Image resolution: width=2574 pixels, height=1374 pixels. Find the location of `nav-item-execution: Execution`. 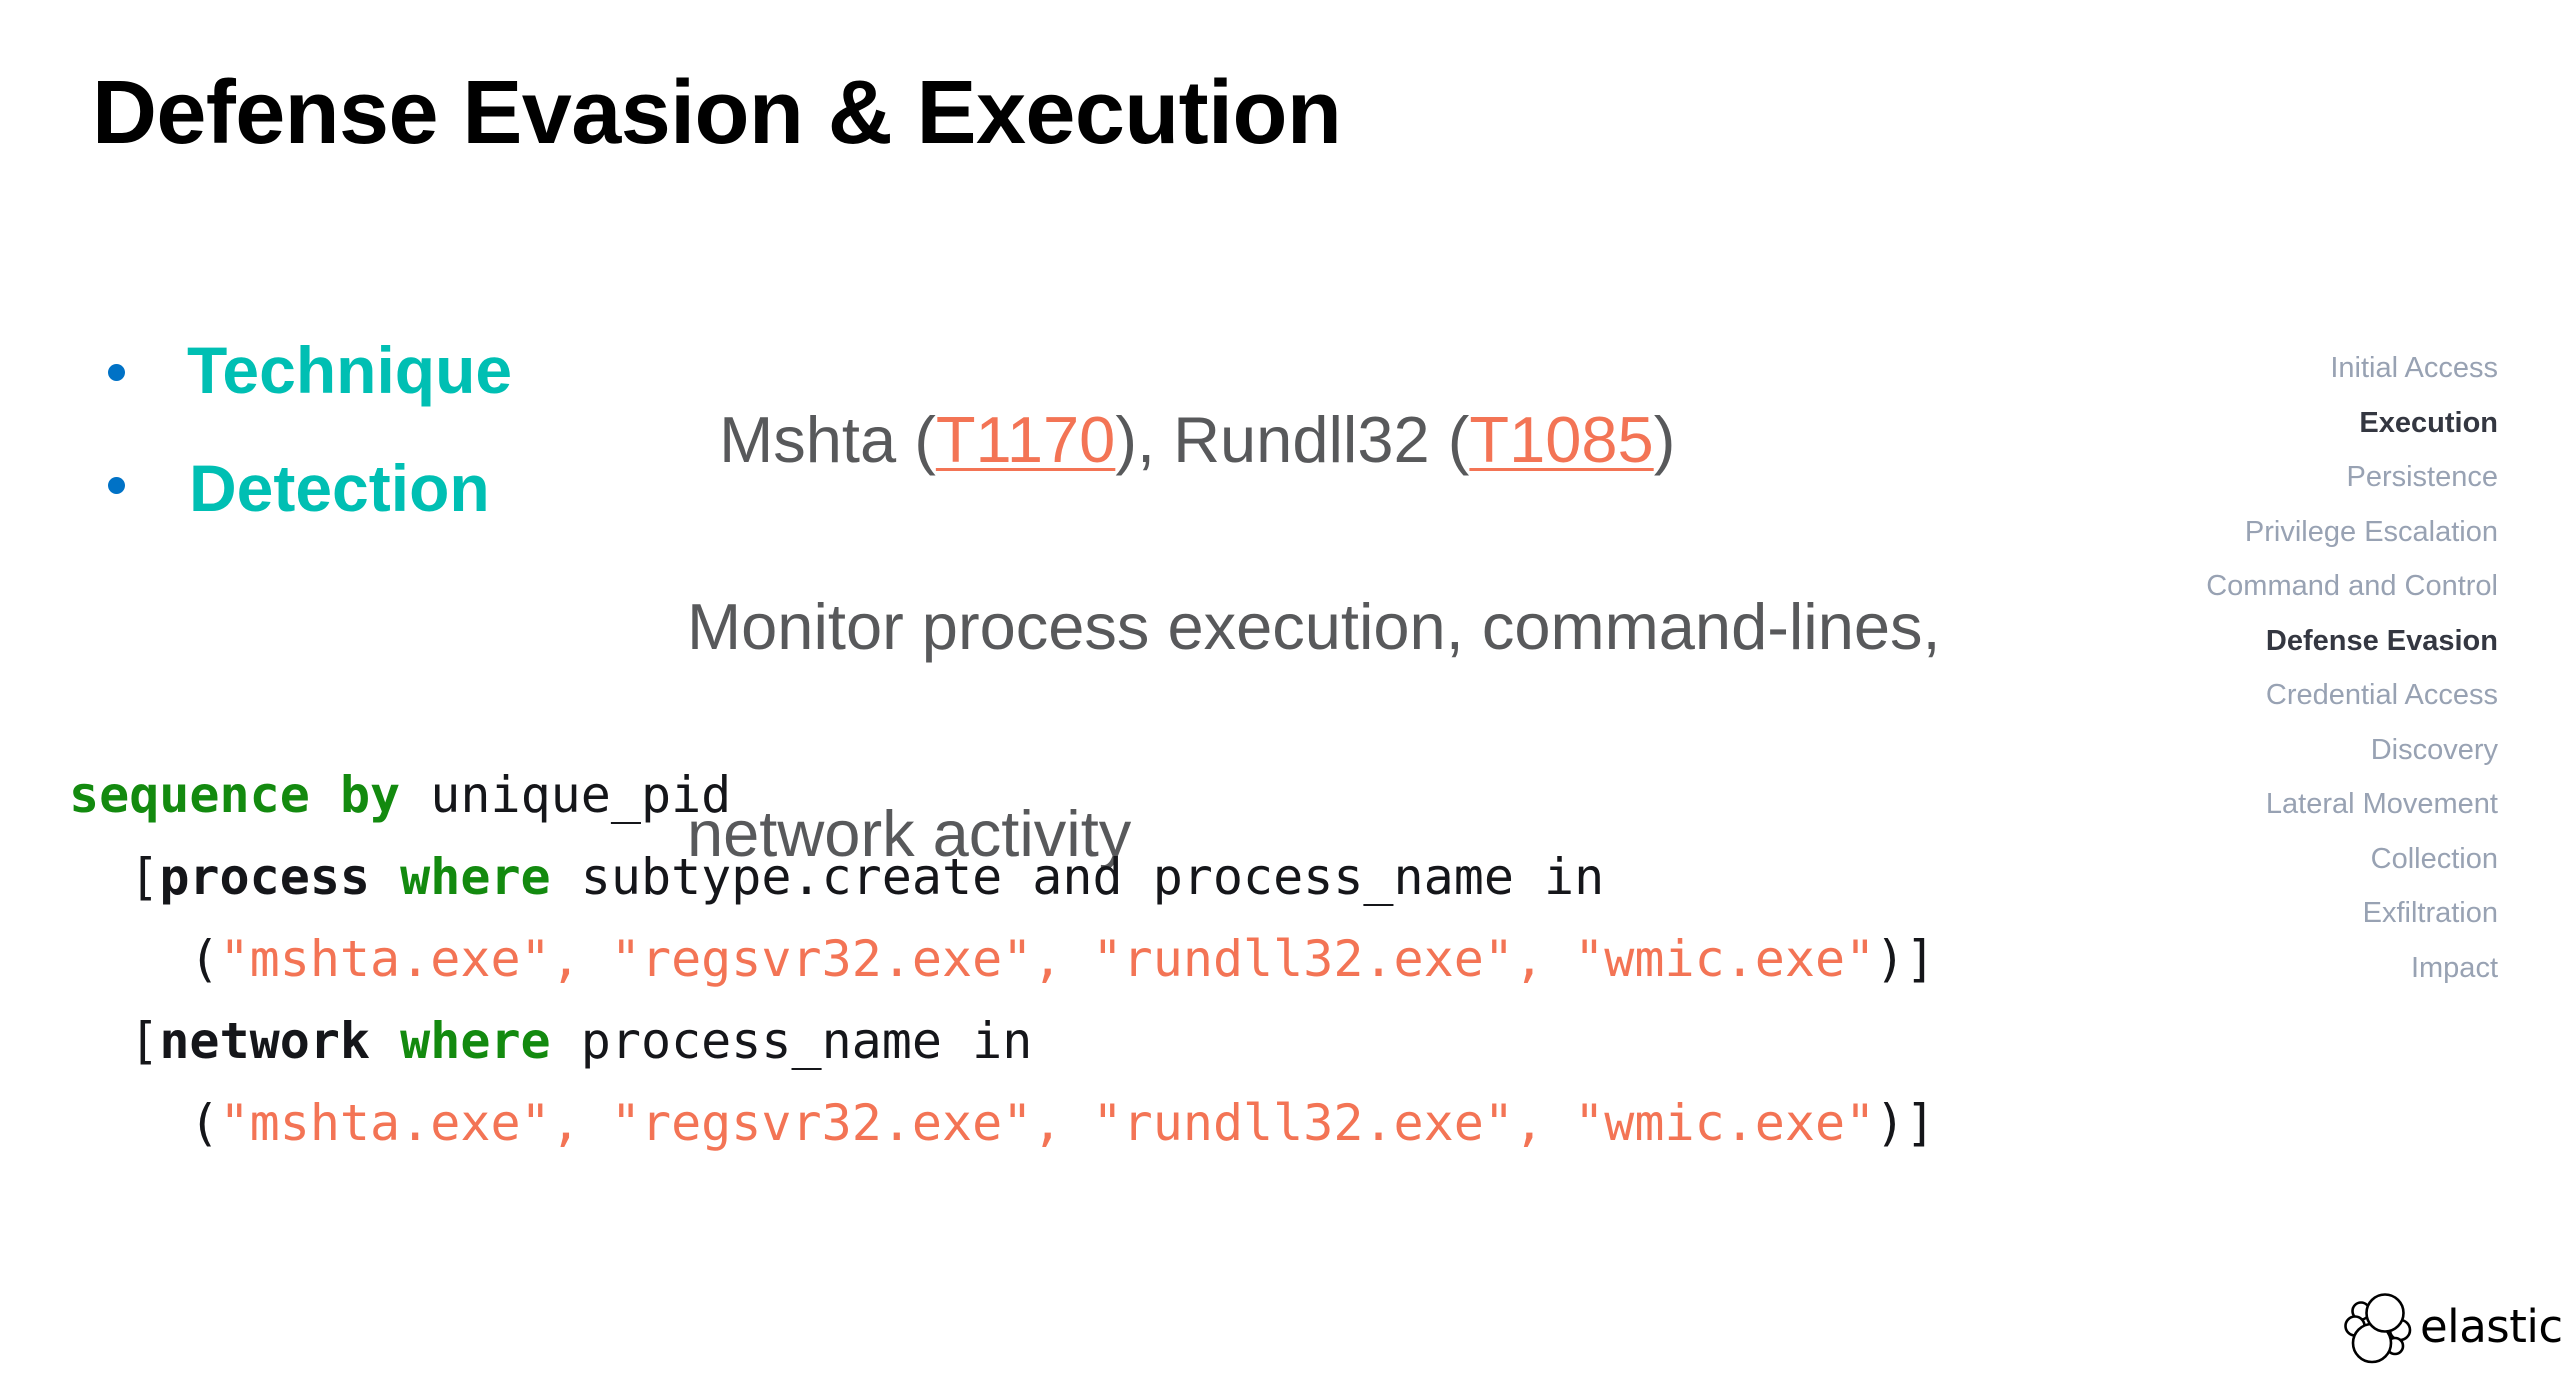

nav-item-execution: Execution is located at coordinates (2248, 423).